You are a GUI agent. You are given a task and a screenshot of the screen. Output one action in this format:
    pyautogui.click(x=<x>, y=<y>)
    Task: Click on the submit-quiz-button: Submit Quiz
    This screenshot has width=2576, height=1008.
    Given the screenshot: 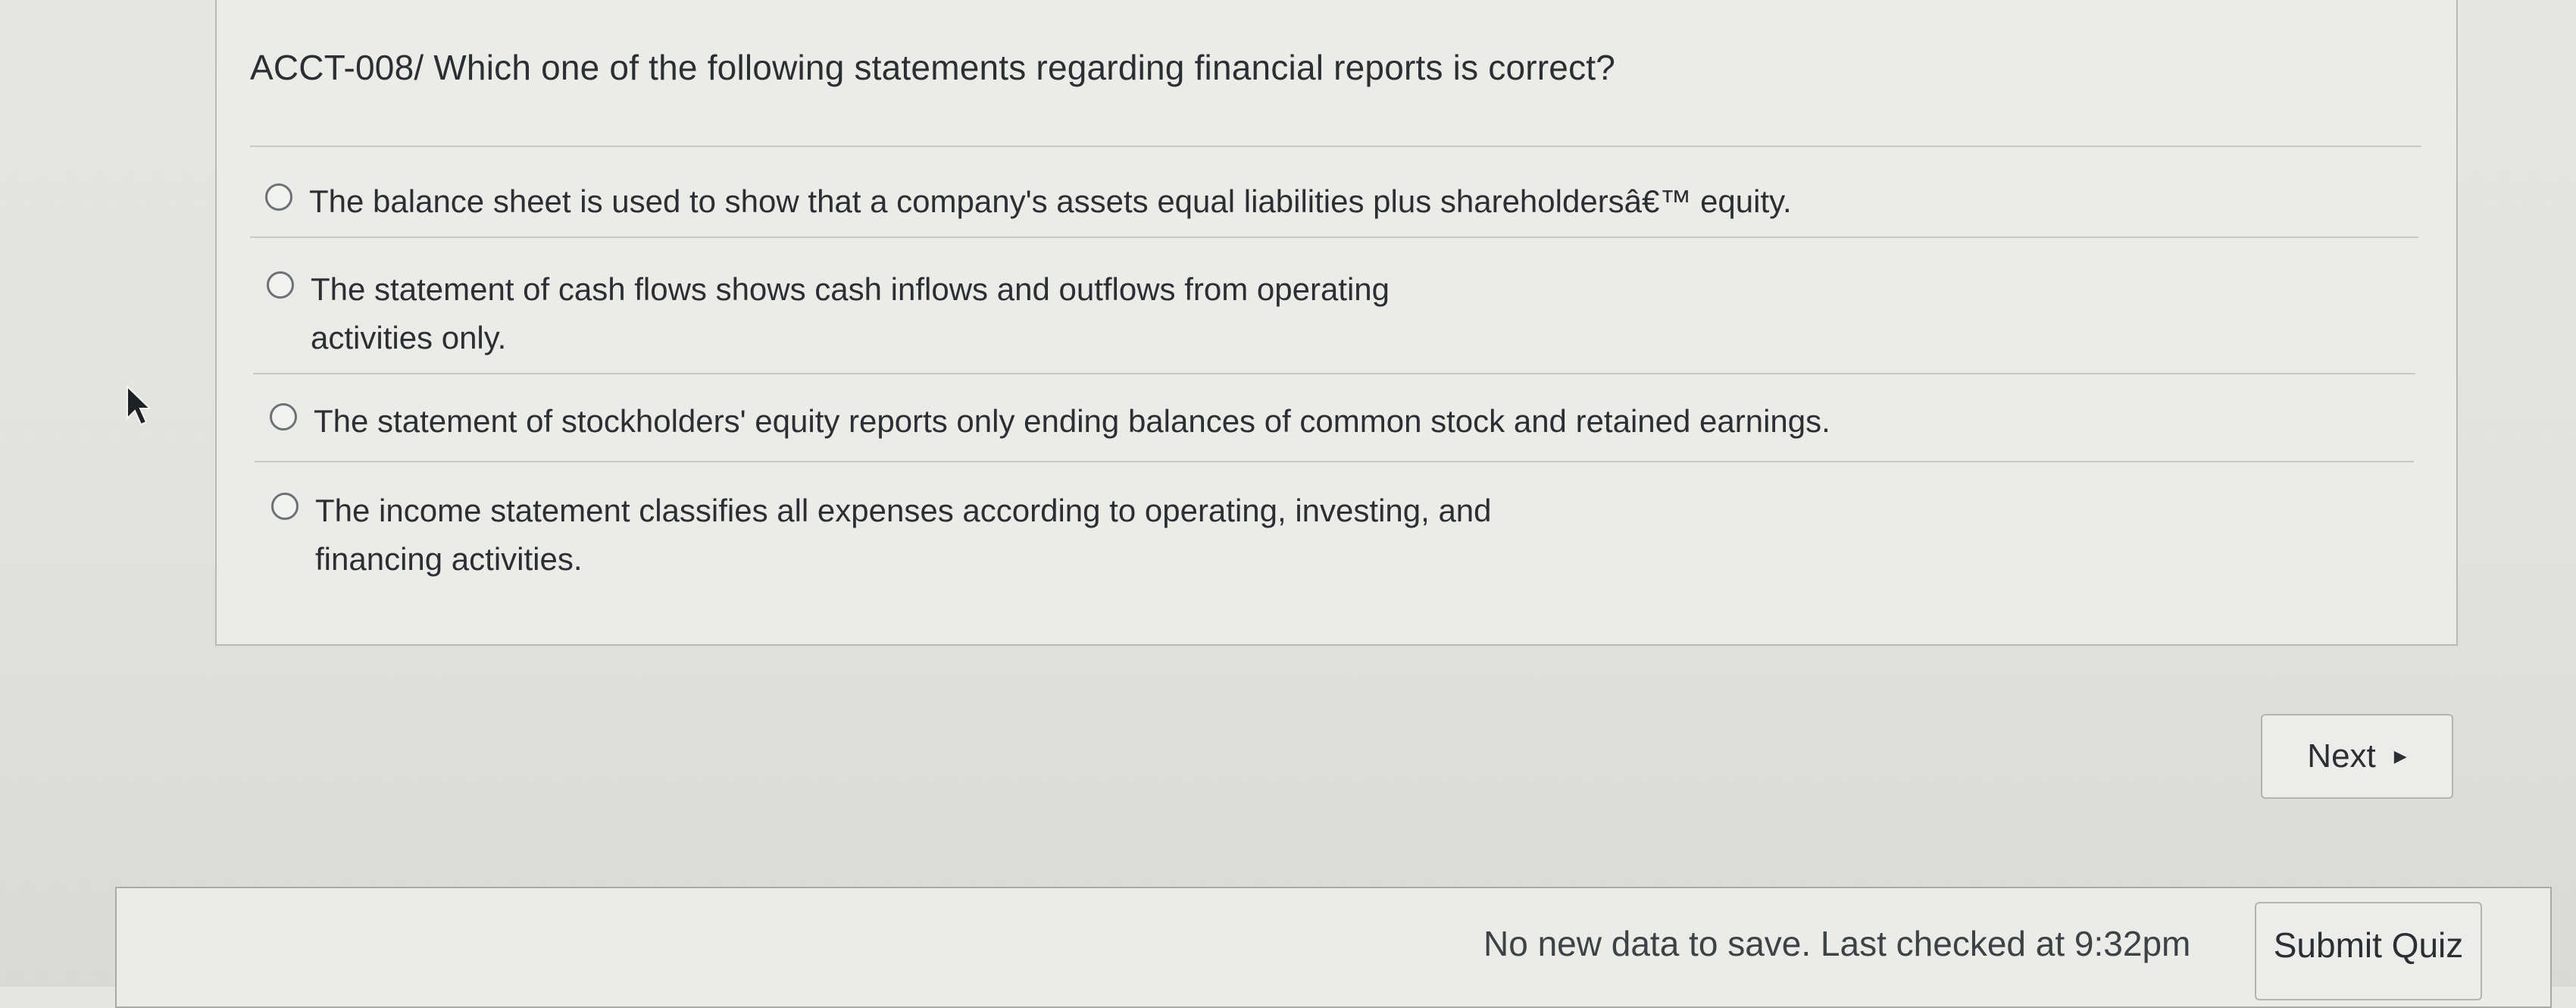 What is the action you would take?
    pyautogui.click(x=2368, y=951)
    